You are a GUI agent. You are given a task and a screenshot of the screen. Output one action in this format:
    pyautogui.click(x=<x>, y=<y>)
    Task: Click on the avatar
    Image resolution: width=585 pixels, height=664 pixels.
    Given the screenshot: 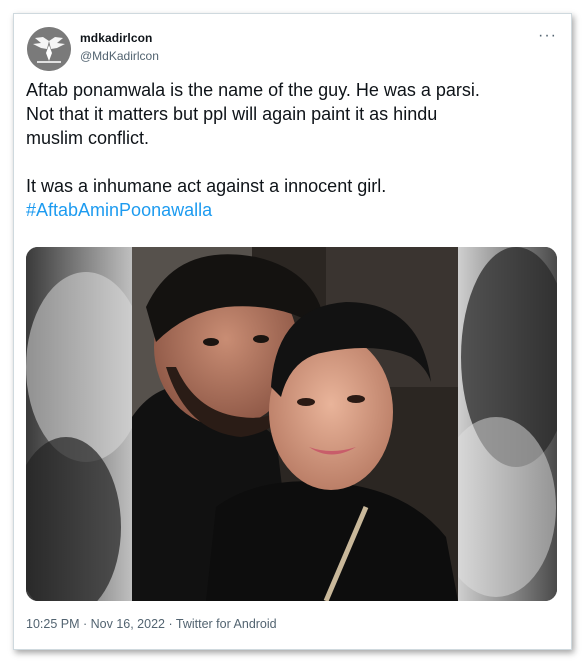 What is the action you would take?
    pyautogui.click(x=49, y=49)
    